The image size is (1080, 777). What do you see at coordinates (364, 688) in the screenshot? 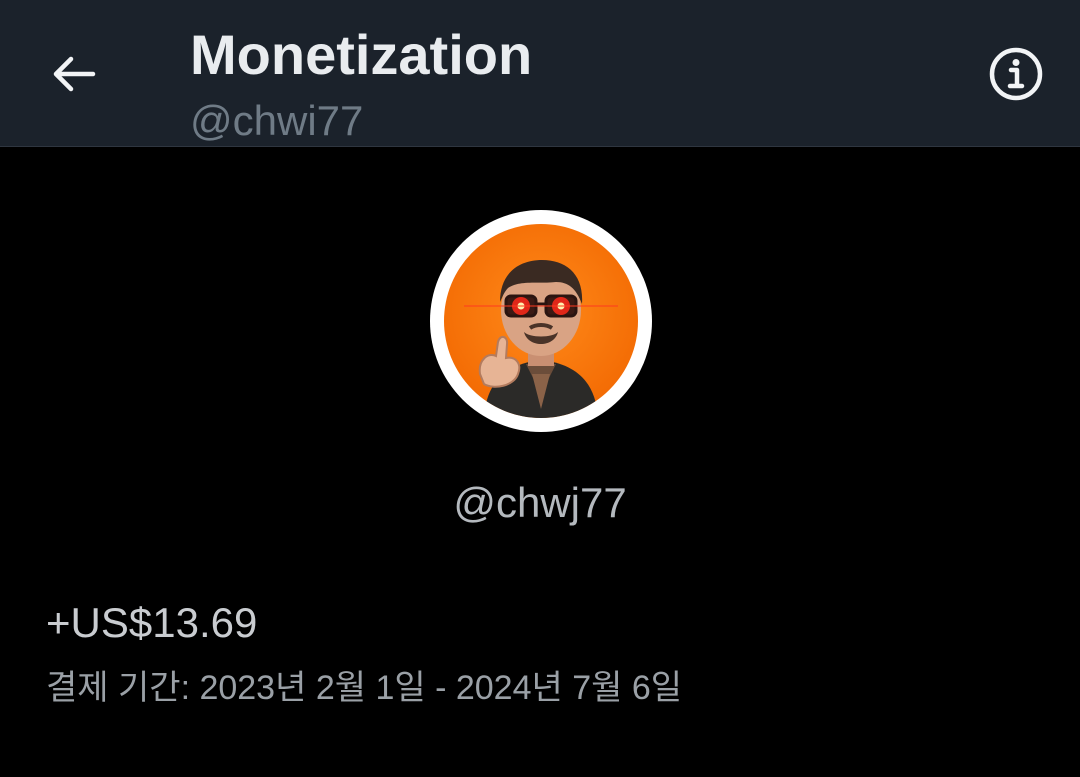
I see `payout-period: 결제 기간: 2023년 2월 1일 - 2024년 7월 6일` at bounding box center [364, 688].